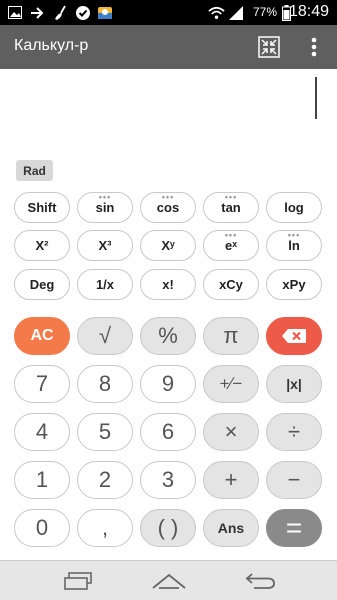 This screenshot has height=600, width=337. I want to click on plus-key-label: +, so click(231, 479).